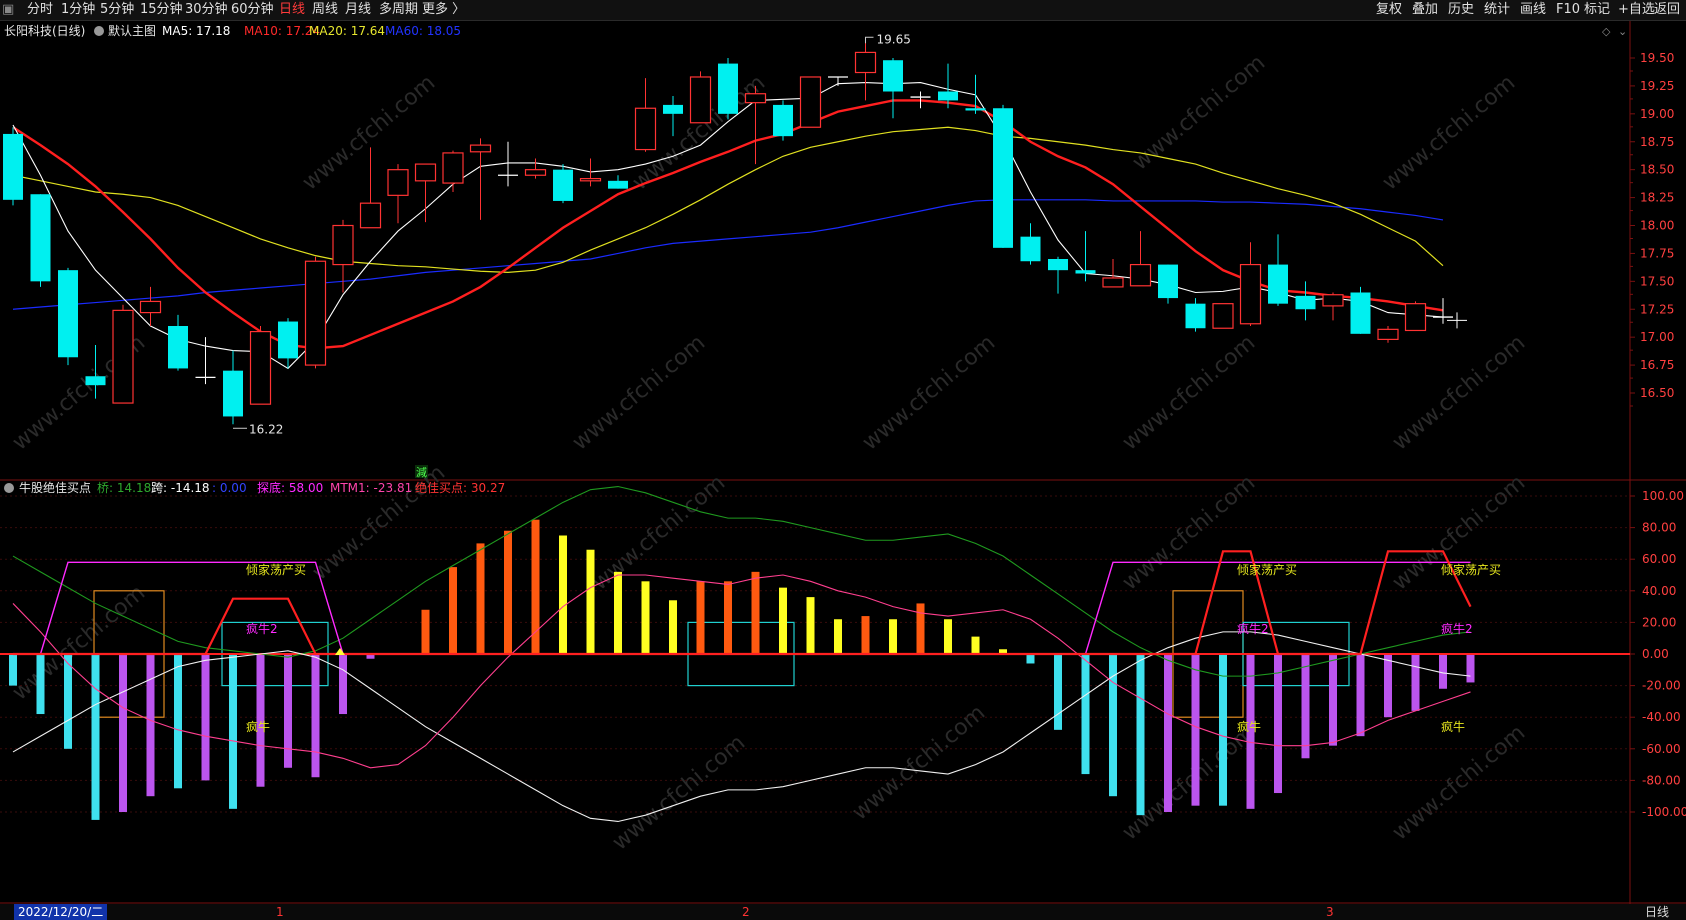 The image size is (1686, 920). I want to click on scroll-handle-icon: ⌄, so click(1622, 31).